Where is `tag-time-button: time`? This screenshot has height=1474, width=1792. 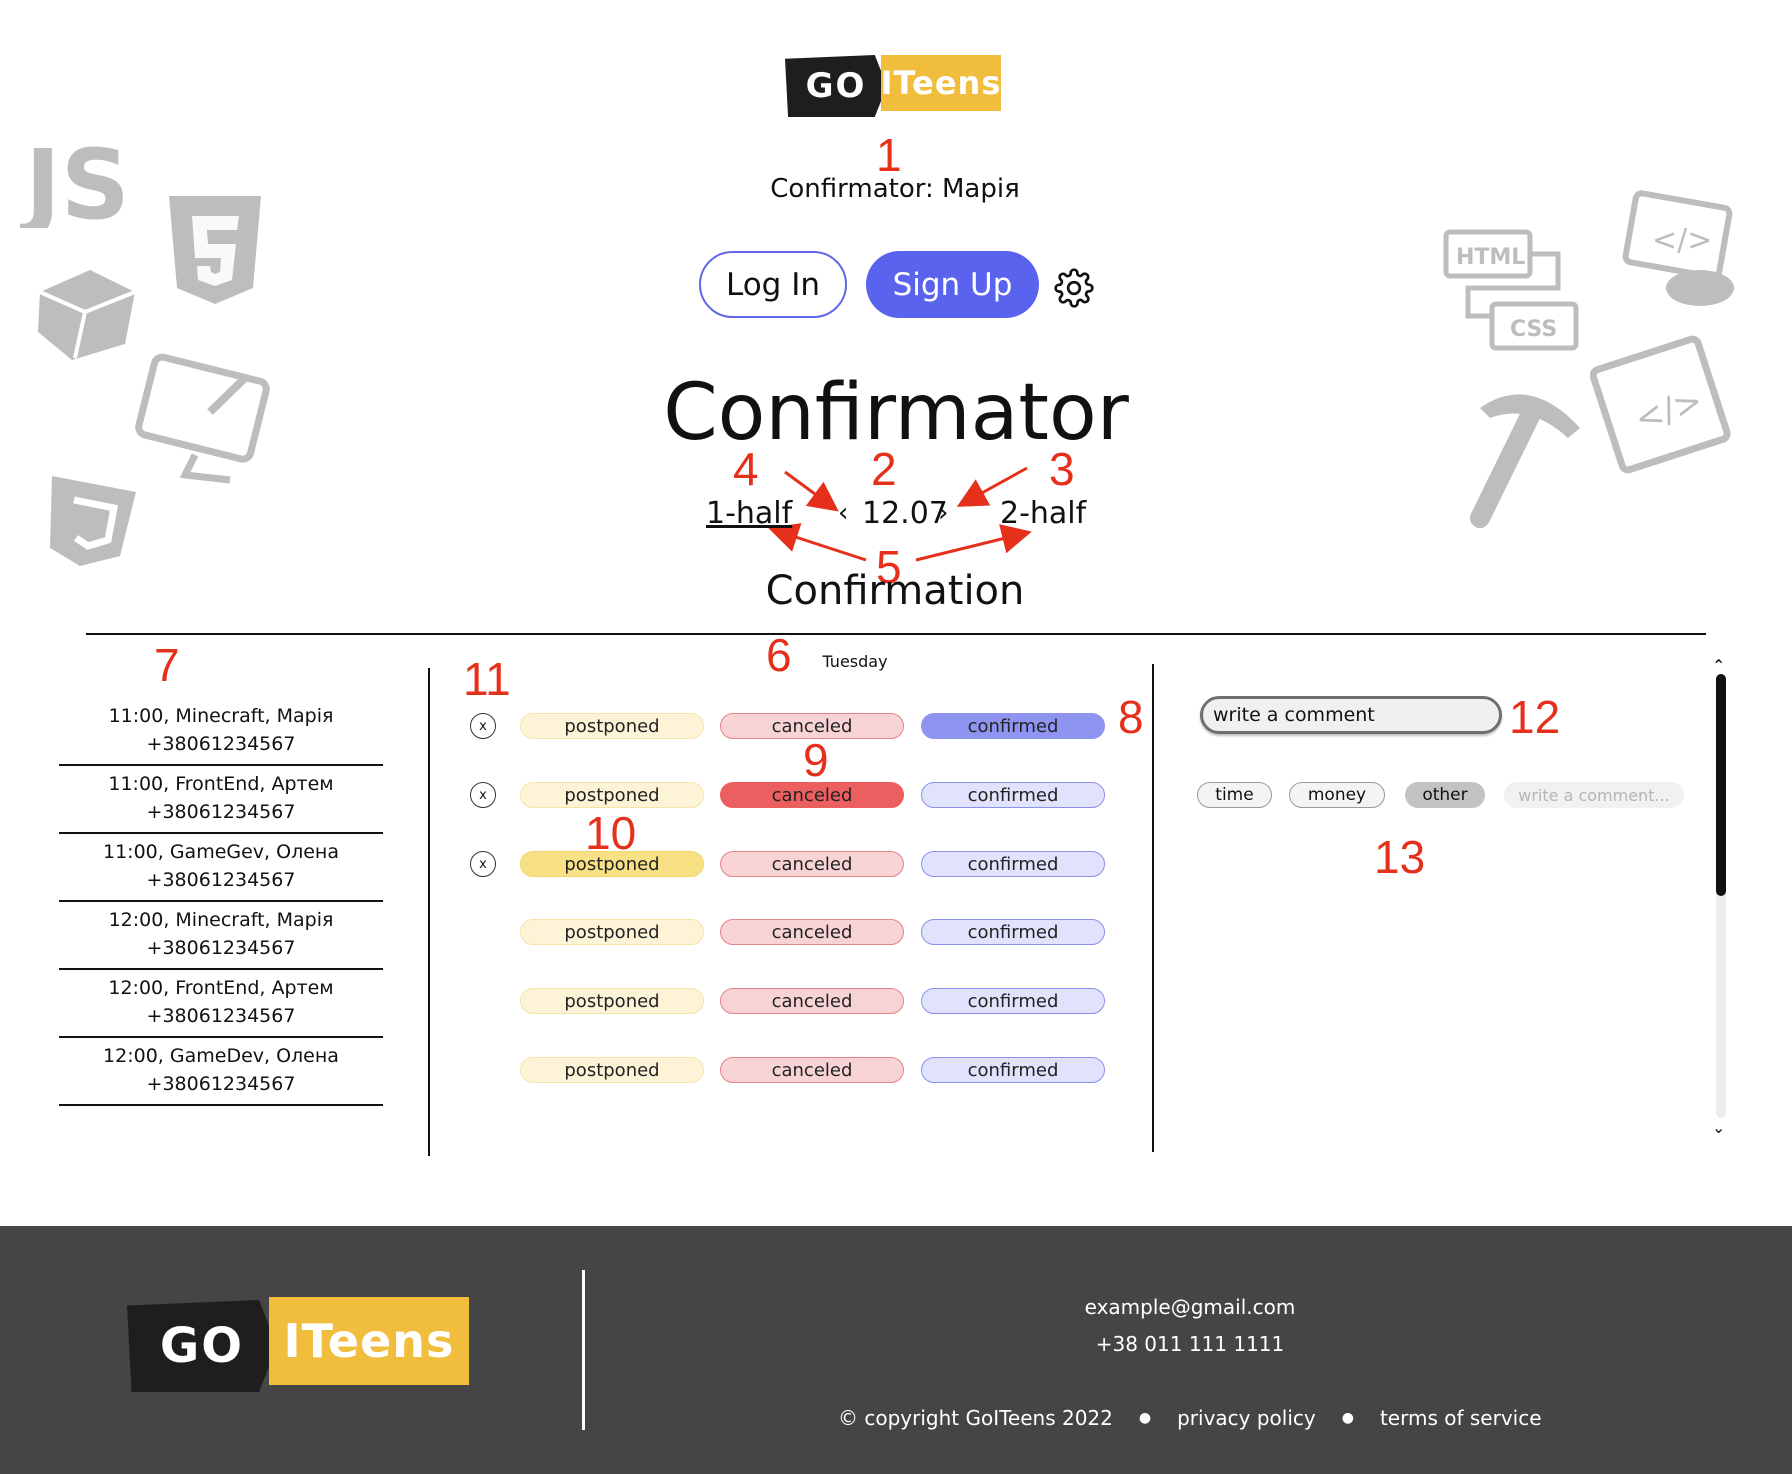
tag-time-button: time is located at coordinates (1234, 795).